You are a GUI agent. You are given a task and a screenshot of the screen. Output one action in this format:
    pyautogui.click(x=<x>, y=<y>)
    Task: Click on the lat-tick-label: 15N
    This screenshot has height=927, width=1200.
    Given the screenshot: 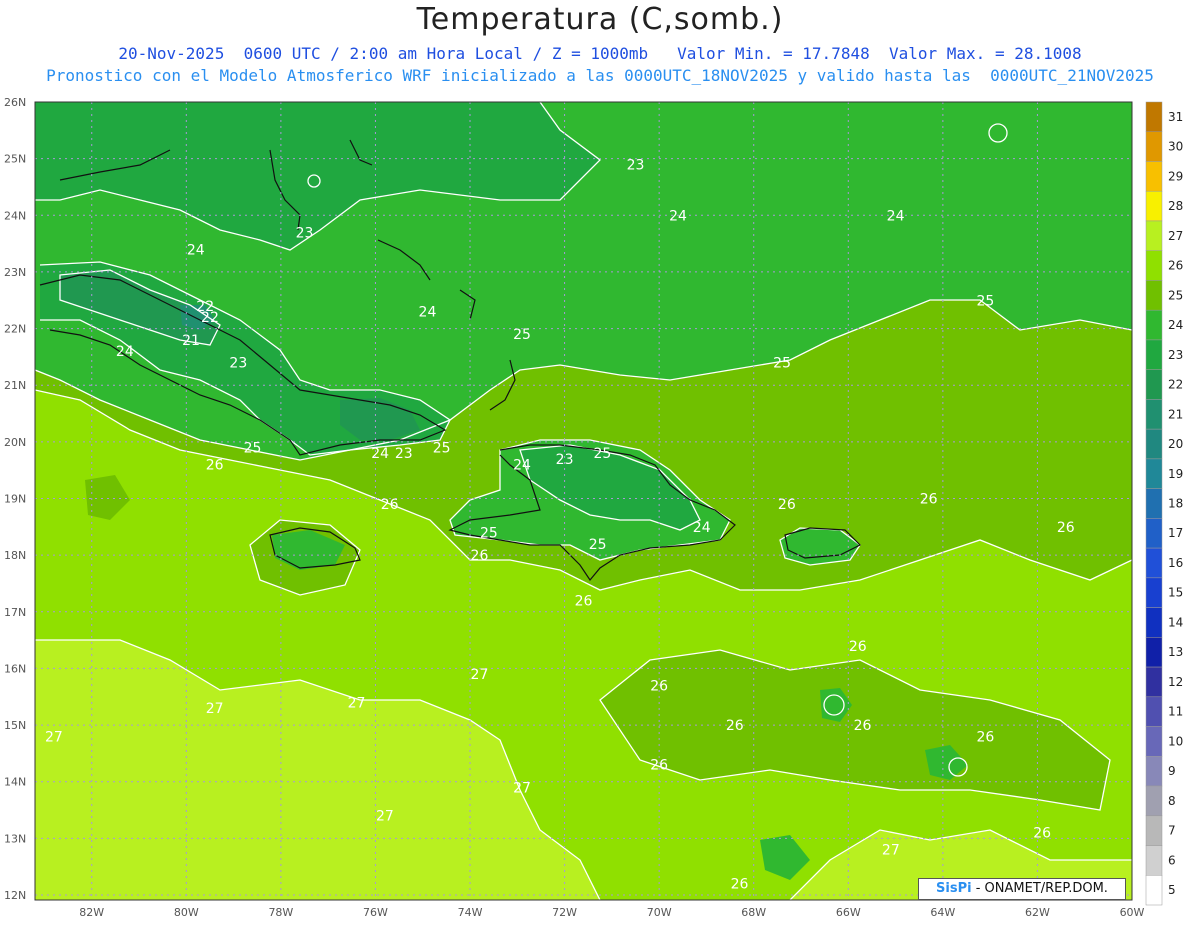 What is the action you would take?
    pyautogui.click(x=15, y=725)
    